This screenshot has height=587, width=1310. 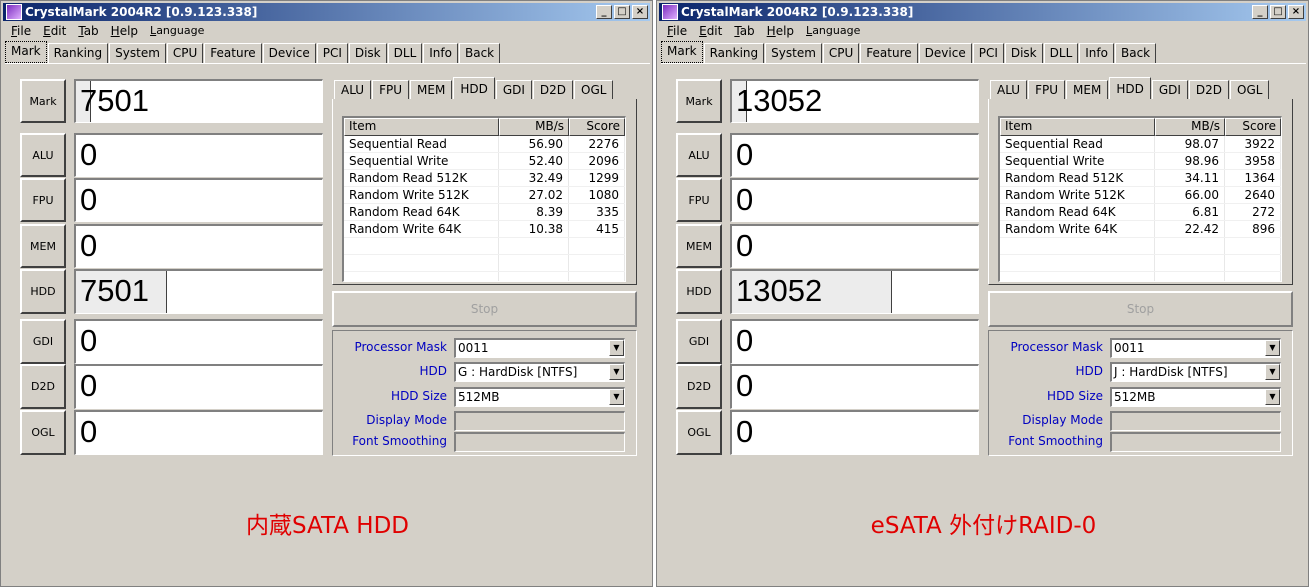 What do you see at coordinates (419, 396) in the screenshot?
I see `hdd-size-label: HDD Size` at bounding box center [419, 396].